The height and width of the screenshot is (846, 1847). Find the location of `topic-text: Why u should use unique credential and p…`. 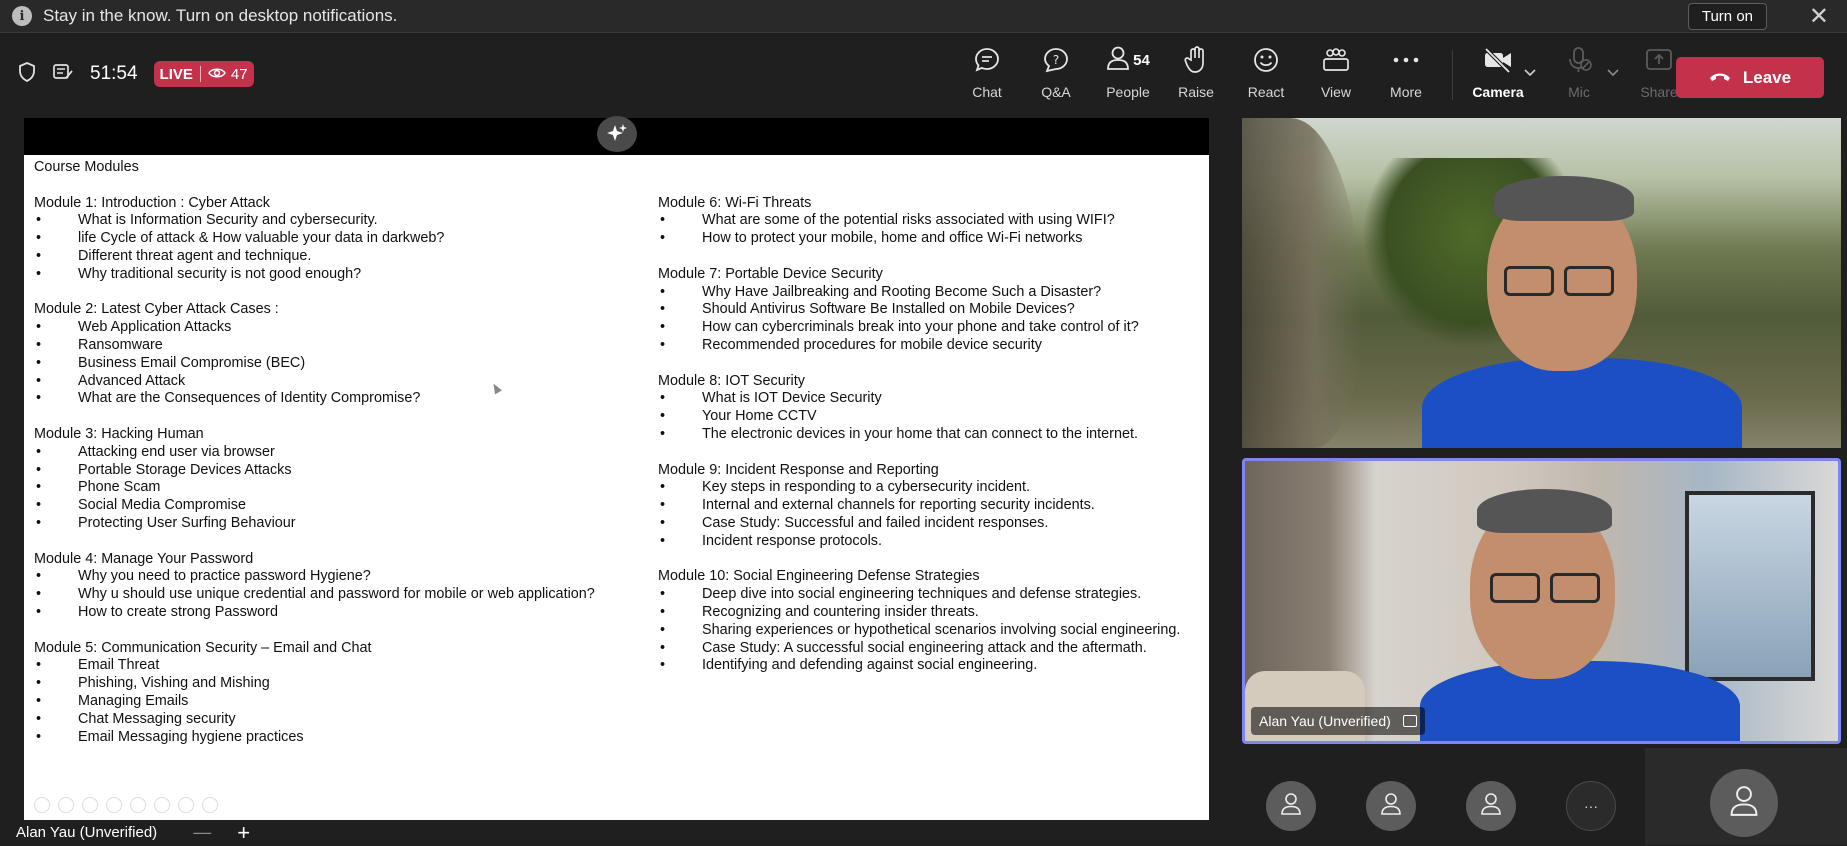

topic-text: Why u should use unique credential and p… is located at coordinates (336, 594).